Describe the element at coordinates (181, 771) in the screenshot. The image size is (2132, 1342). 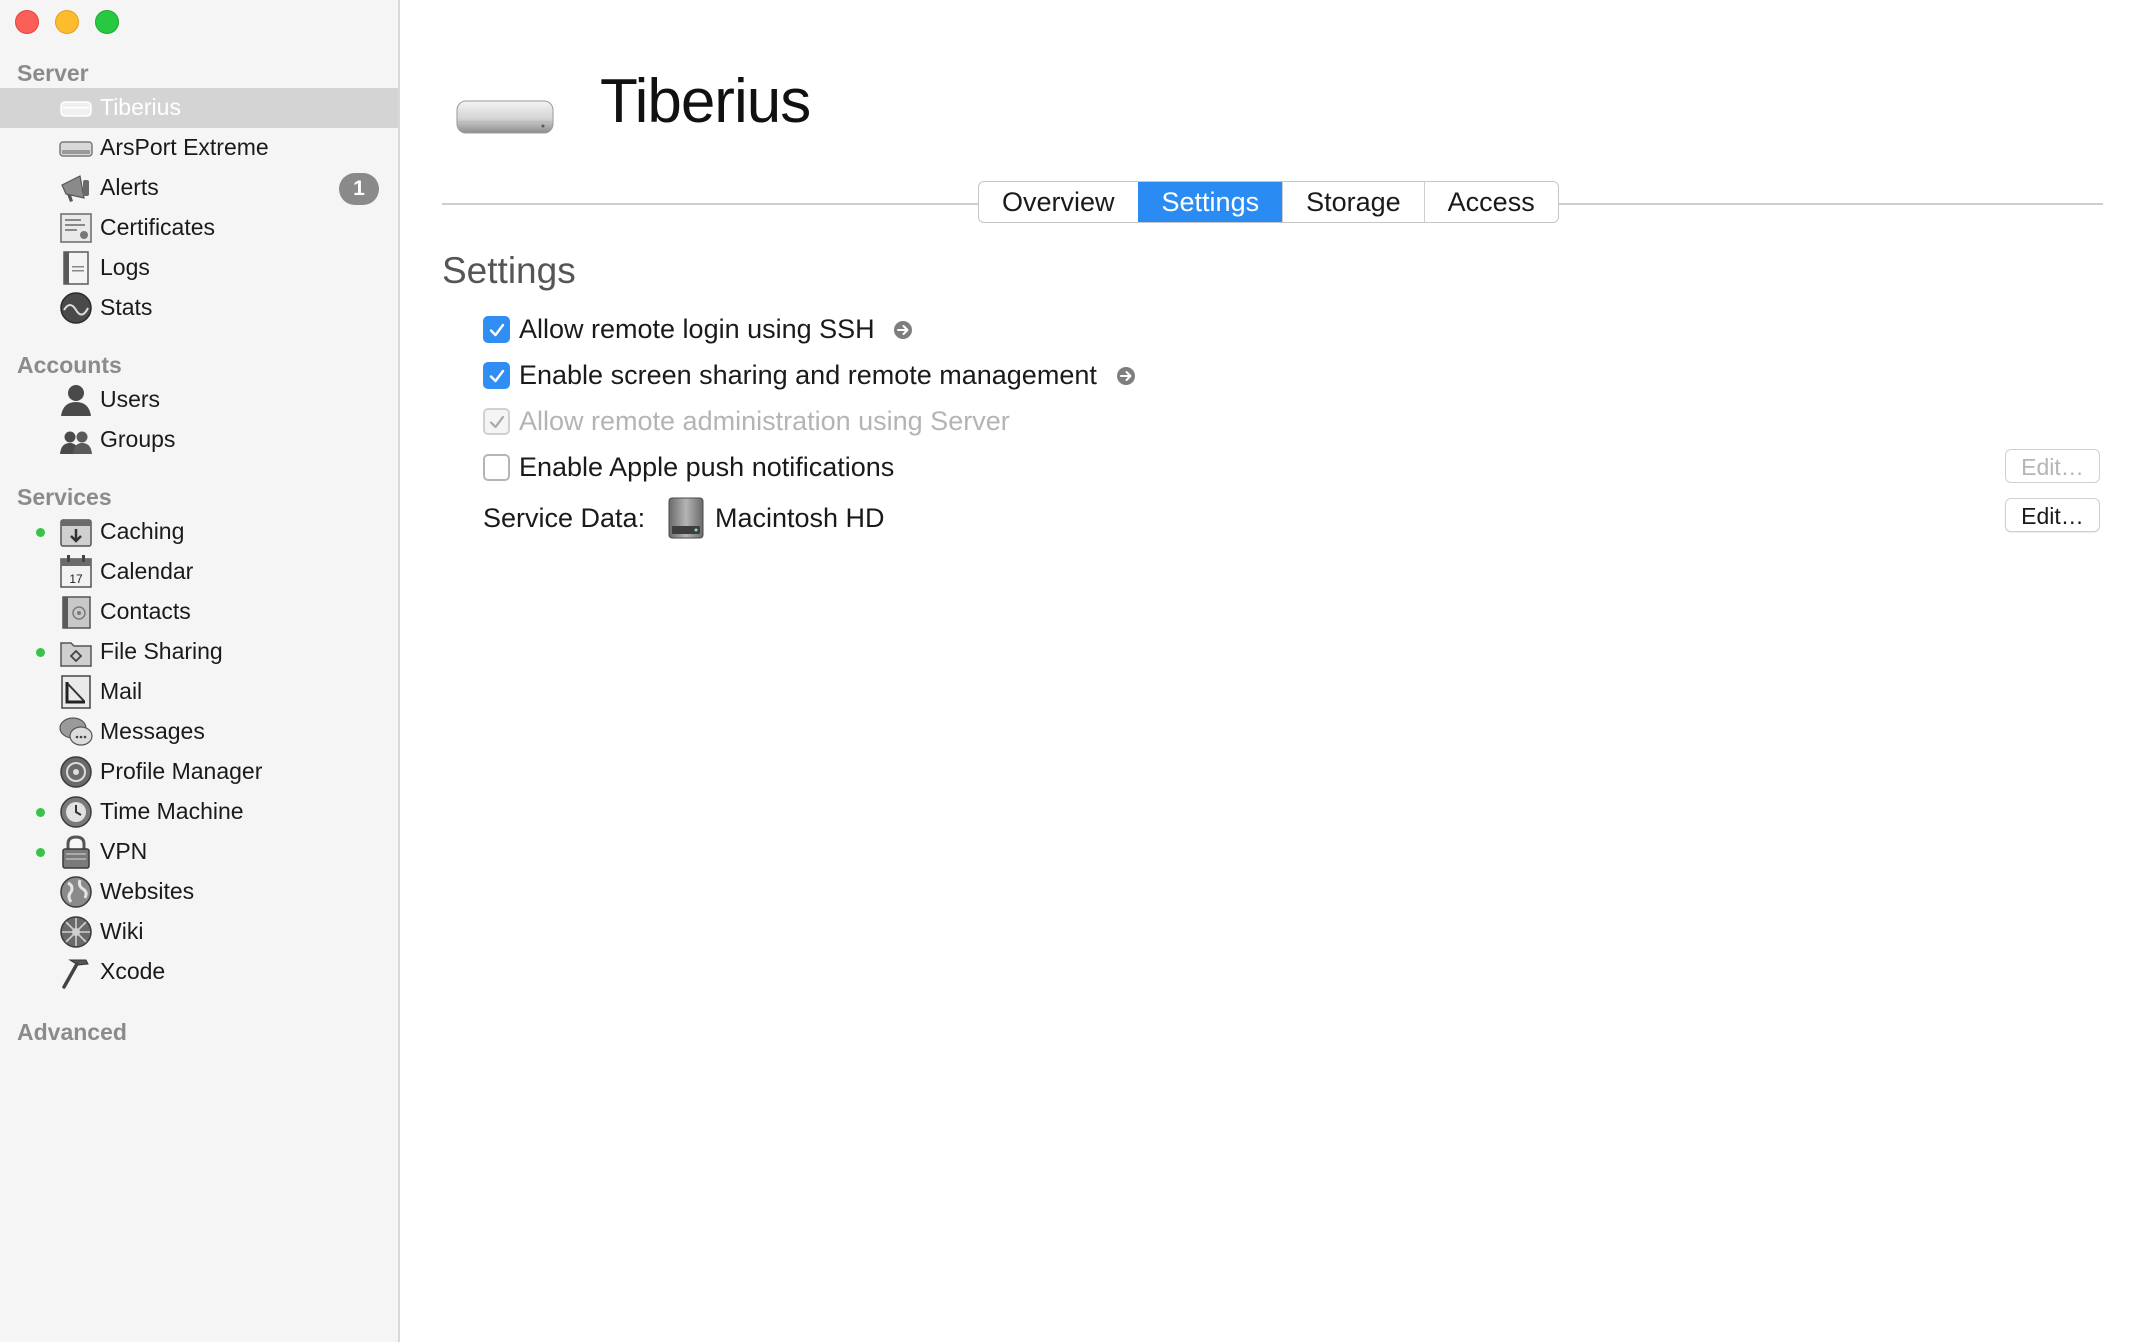
I see `sidebar-item-label: Profile Manager` at that location.